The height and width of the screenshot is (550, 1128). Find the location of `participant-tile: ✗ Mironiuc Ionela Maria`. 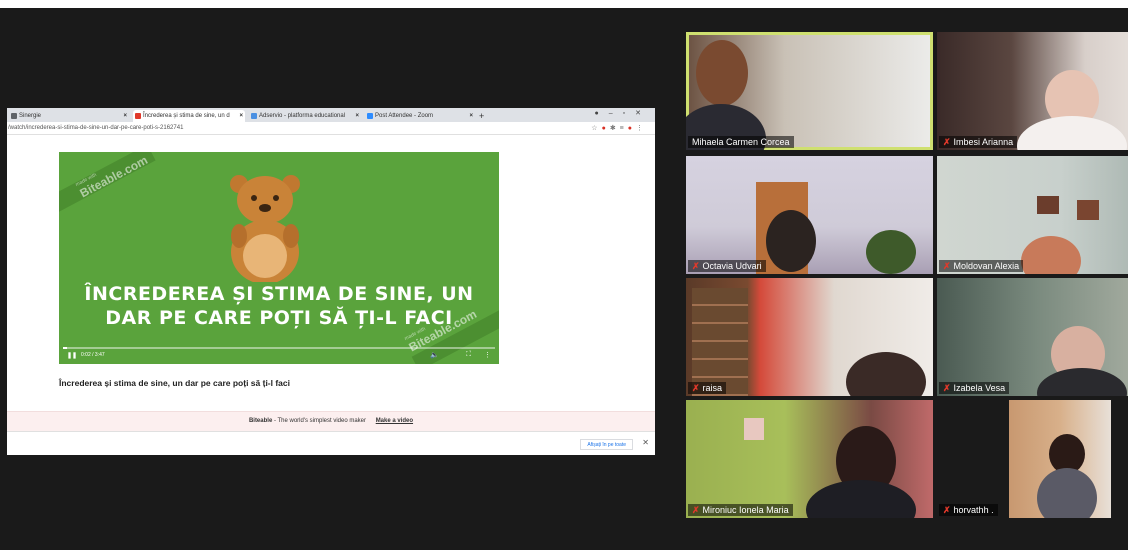

participant-tile: ✗ Mironiuc Ionela Maria is located at coordinates (809, 459).